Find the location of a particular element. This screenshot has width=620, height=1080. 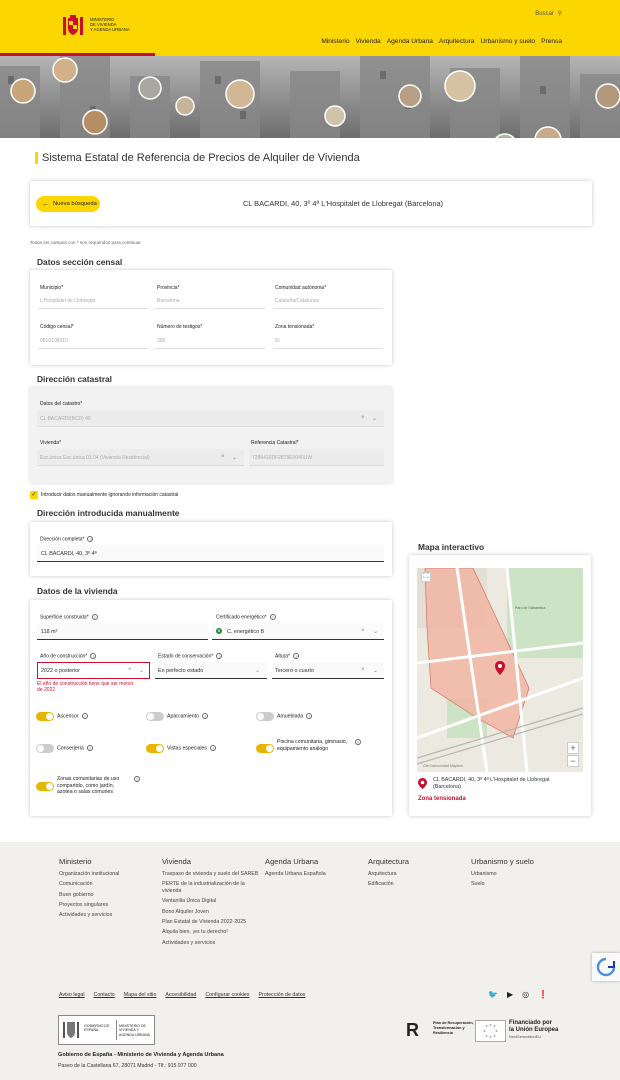

vivienda-section-title: Datos de la vivienda is located at coordinates (77, 591).